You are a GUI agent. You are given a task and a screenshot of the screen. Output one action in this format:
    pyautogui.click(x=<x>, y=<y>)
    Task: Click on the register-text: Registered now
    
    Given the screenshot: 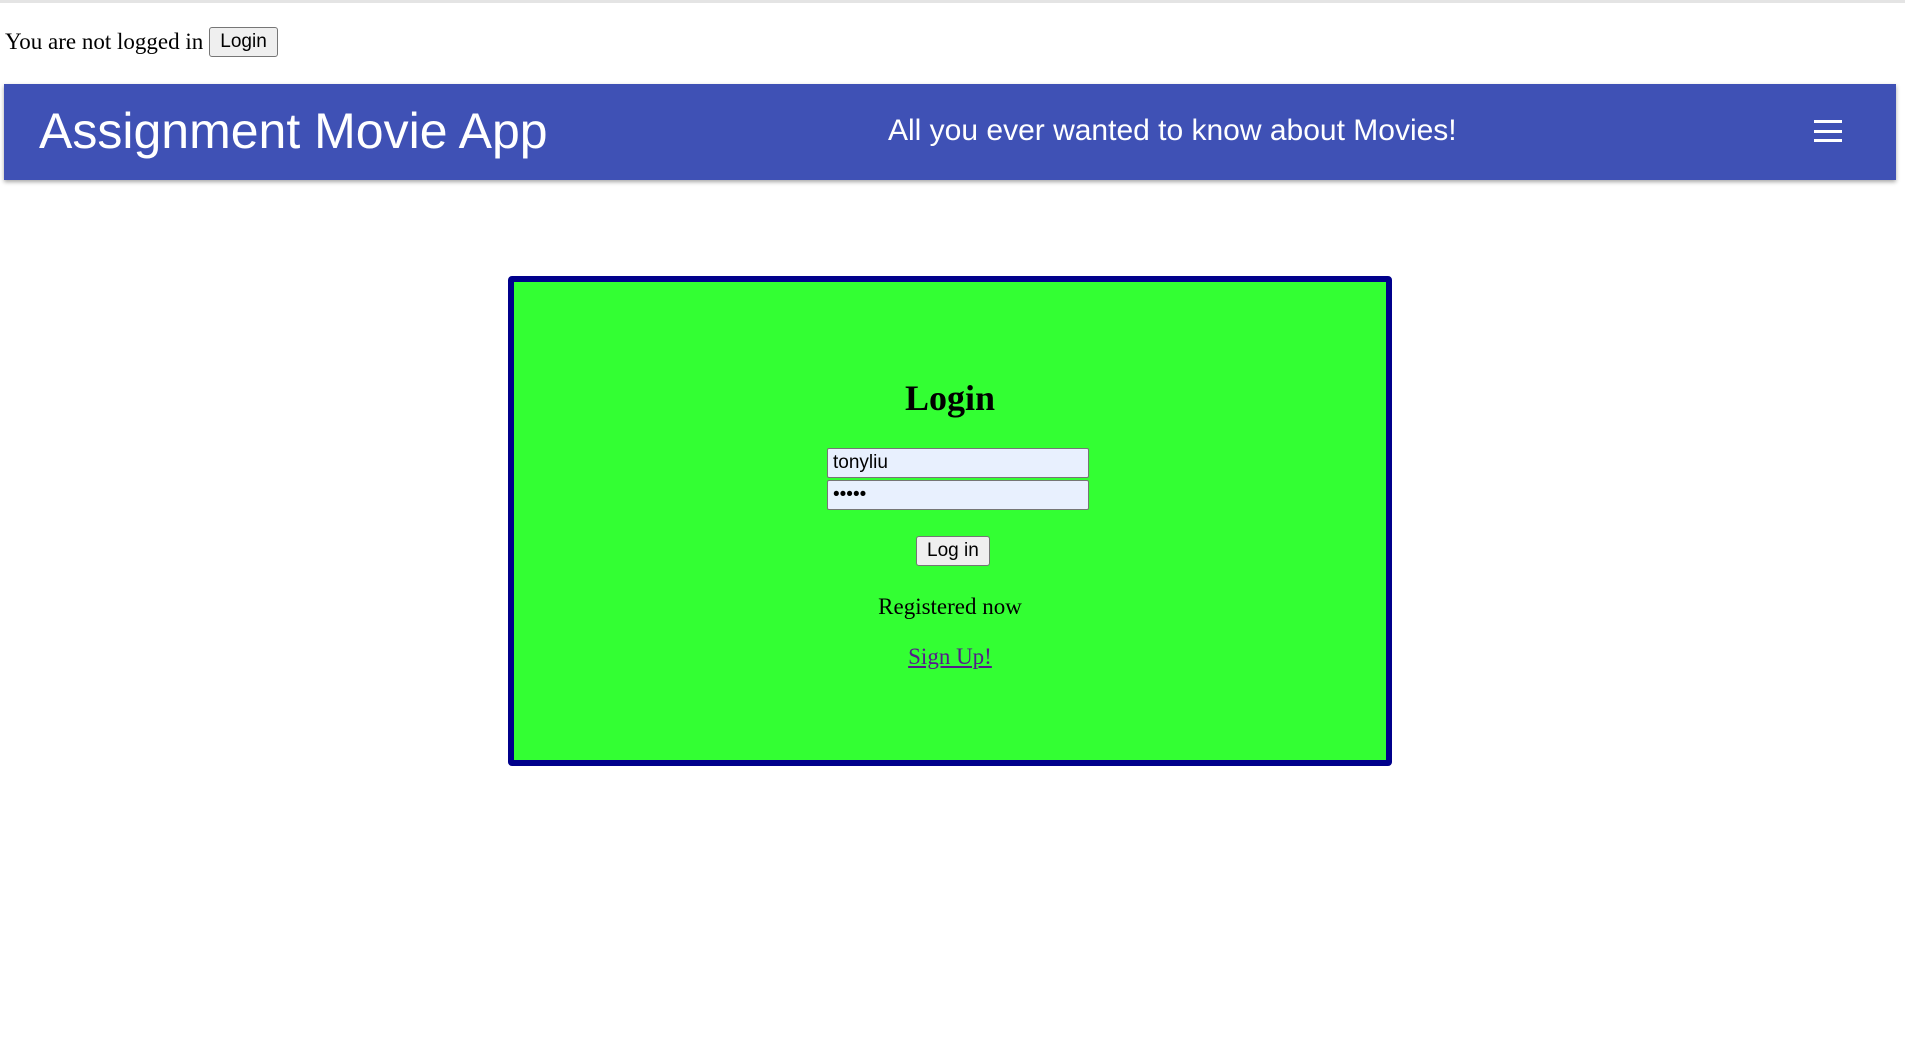 What is the action you would take?
    pyautogui.click(x=950, y=606)
    